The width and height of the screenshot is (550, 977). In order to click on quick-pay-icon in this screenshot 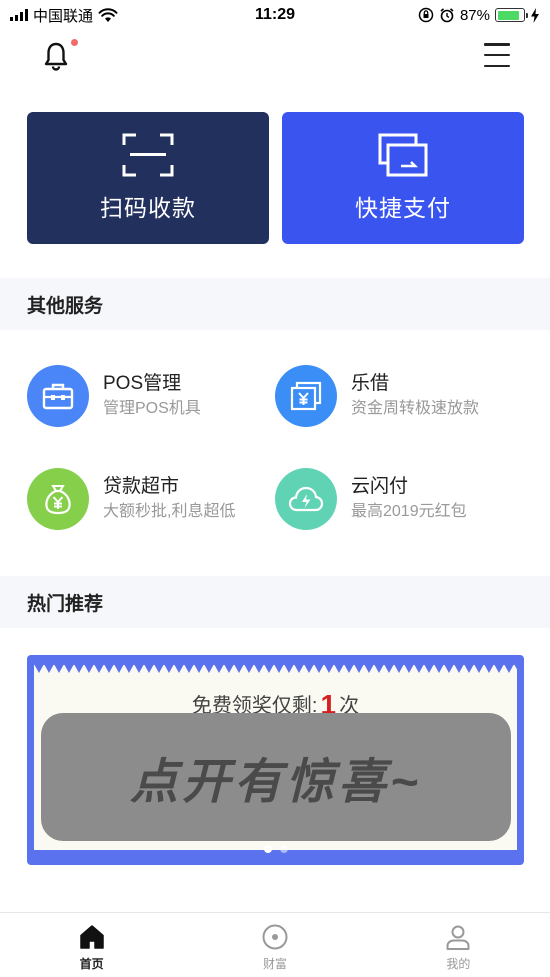, I will do `click(403, 155)`.